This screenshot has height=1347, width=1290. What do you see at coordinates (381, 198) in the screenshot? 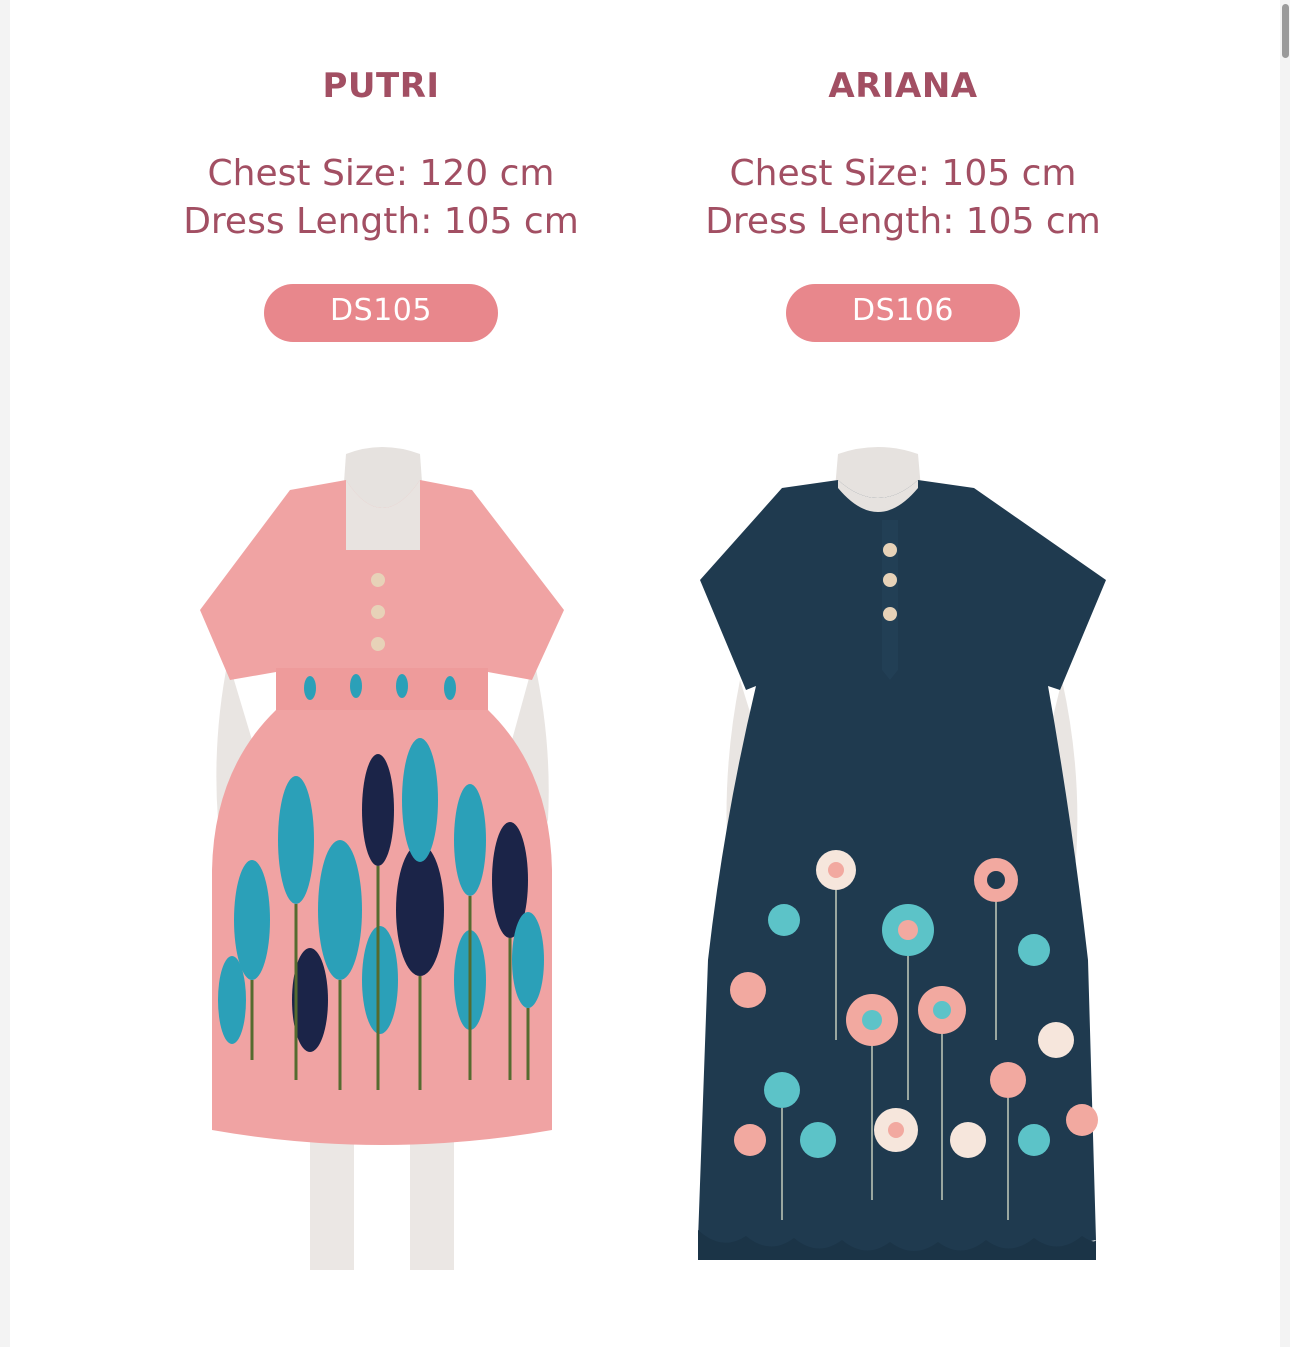
I see `product-specs: Chest Size: 120 cm Dress Length: 105 cm` at bounding box center [381, 198].